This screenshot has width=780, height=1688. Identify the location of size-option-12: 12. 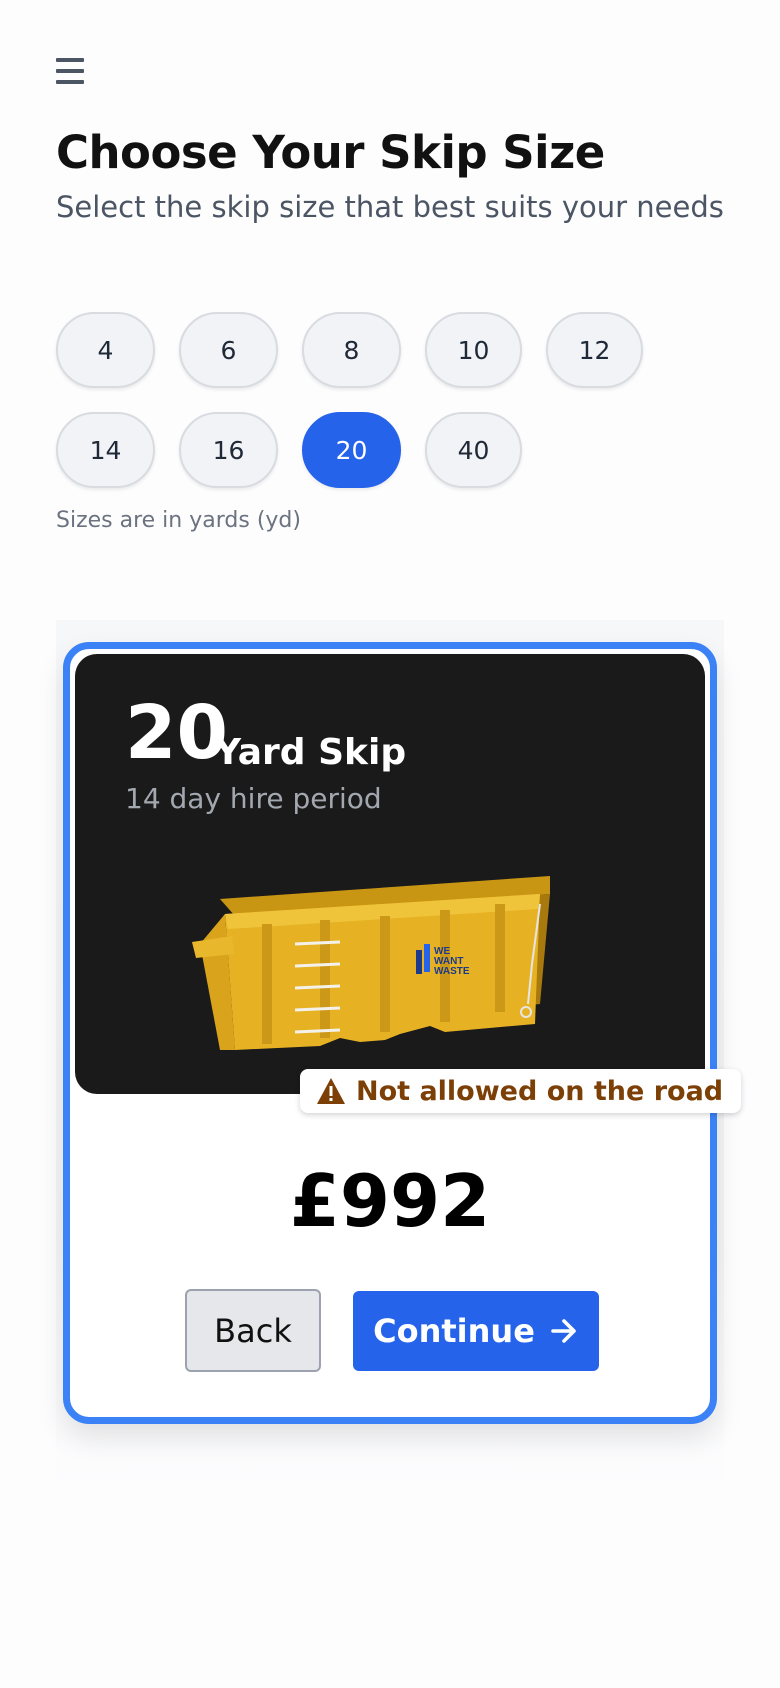
(594, 350).